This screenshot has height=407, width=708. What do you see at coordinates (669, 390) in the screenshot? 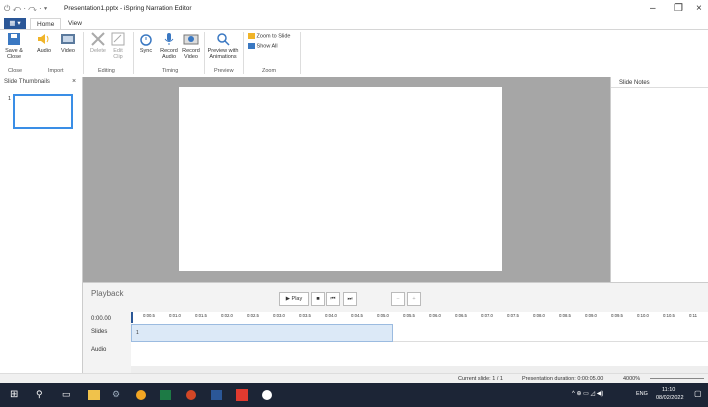
I see `clock-time: 11:10` at bounding box center [669, 390].